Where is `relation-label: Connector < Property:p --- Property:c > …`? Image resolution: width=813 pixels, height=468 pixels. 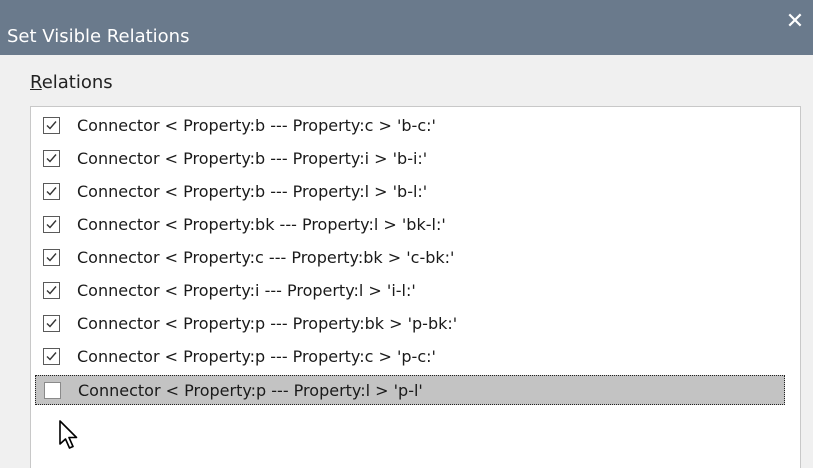 relation-label: Connector < Property:p --- Property:c > … is located at coordinates (256, 356).